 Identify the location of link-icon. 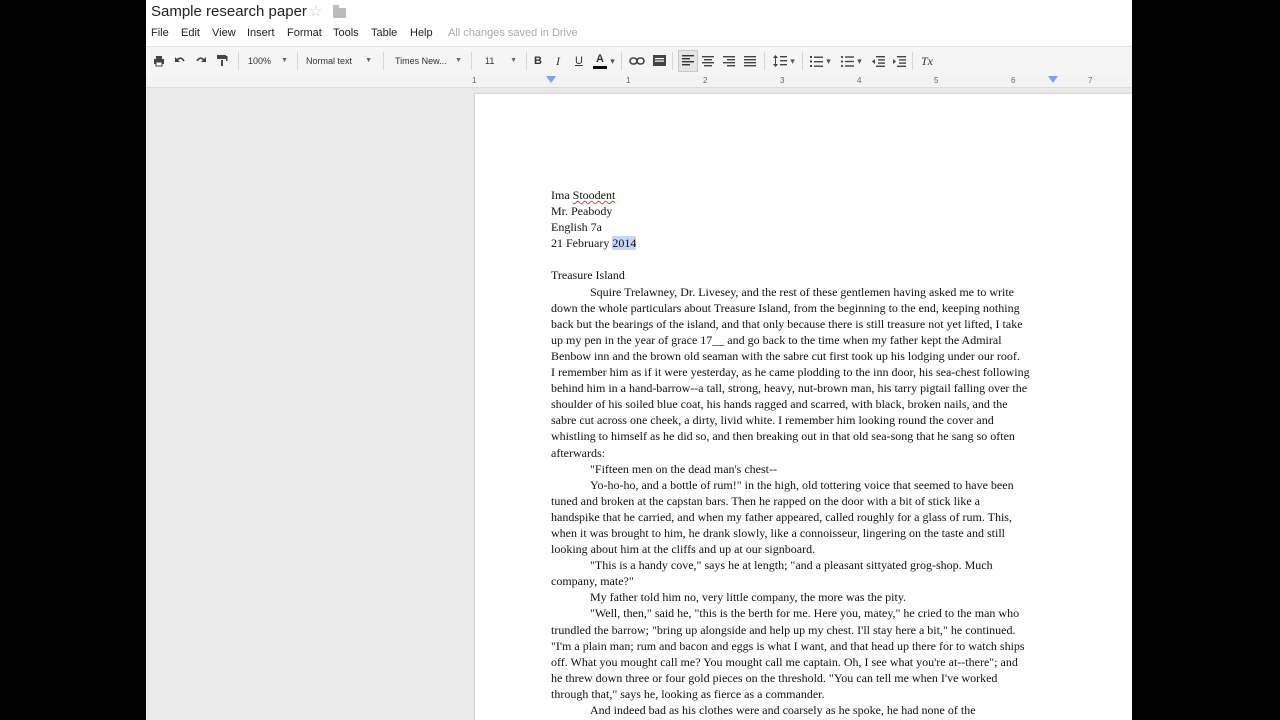
(637, 61).